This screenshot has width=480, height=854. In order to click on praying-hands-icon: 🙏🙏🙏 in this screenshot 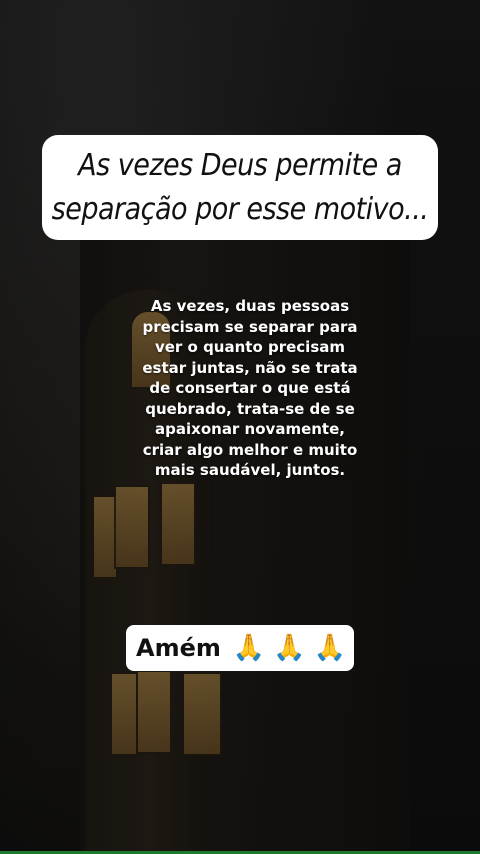, I will do `click(293, 648)`.